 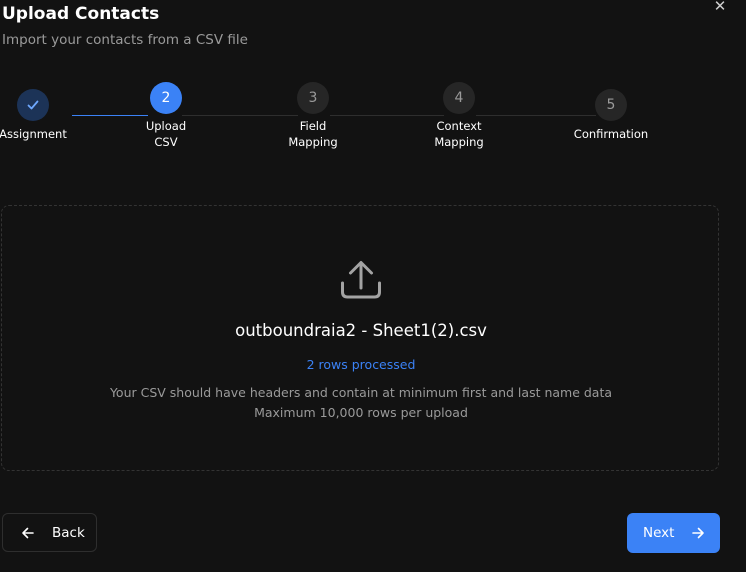 I want to click on dialog-title: Upload Contacts, so click(x=81, y=14).